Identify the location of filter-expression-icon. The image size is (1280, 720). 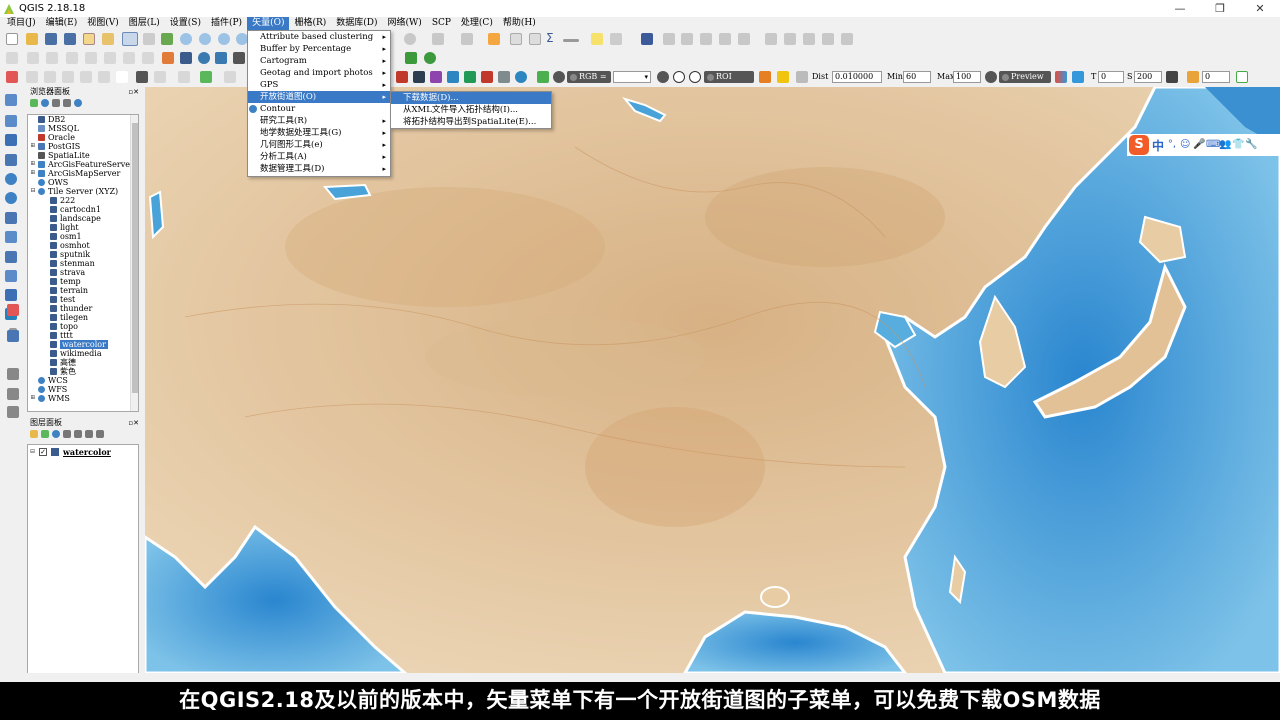
(78, 433).